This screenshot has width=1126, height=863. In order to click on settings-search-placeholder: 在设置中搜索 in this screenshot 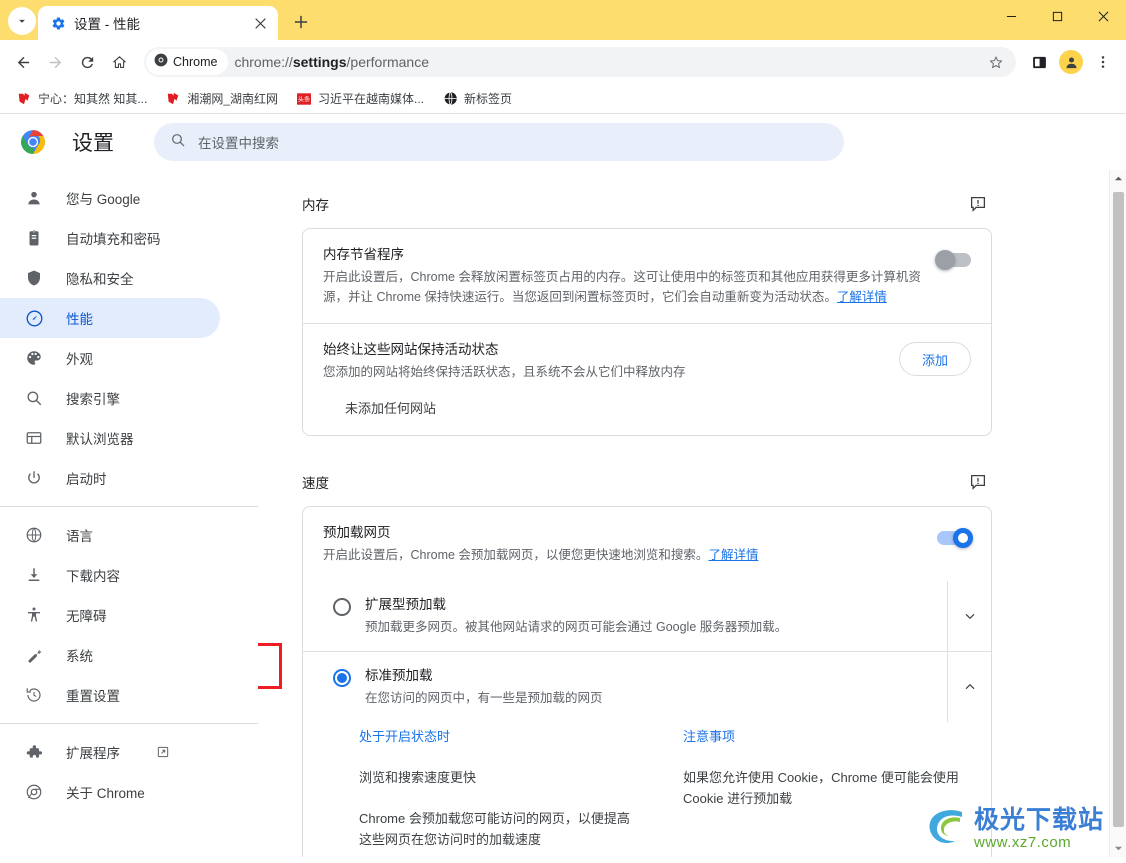, I will do `click(238, 143)`.